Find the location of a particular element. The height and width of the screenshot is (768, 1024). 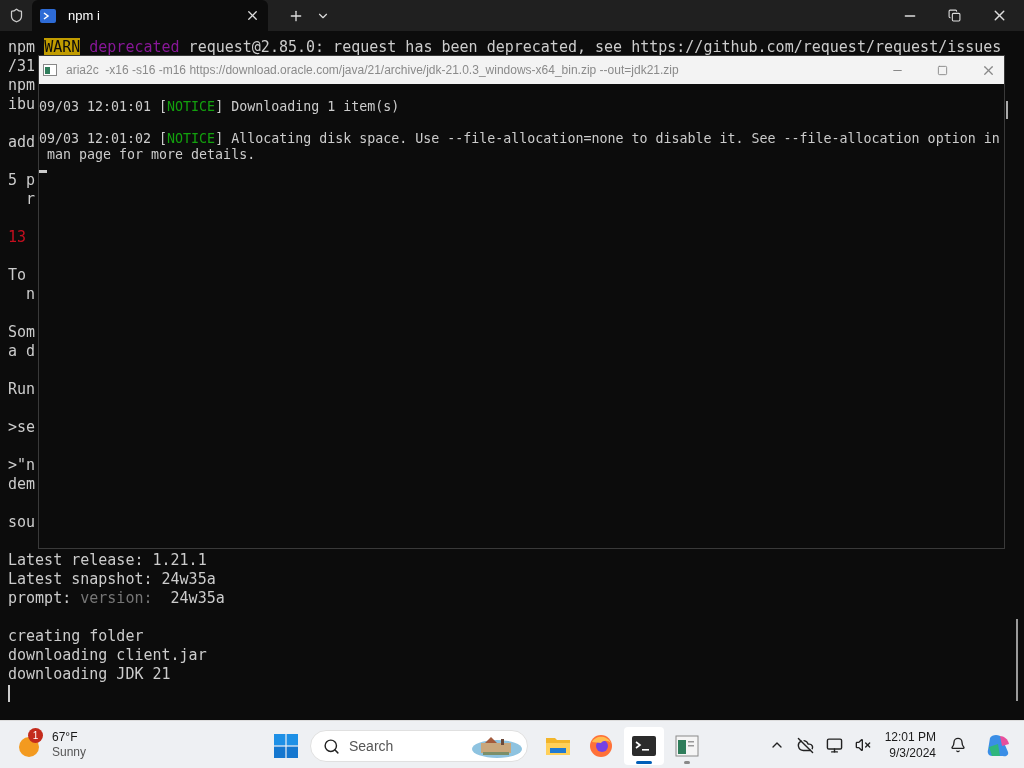

terminal-text: sou is located at coordinates (22, 522).